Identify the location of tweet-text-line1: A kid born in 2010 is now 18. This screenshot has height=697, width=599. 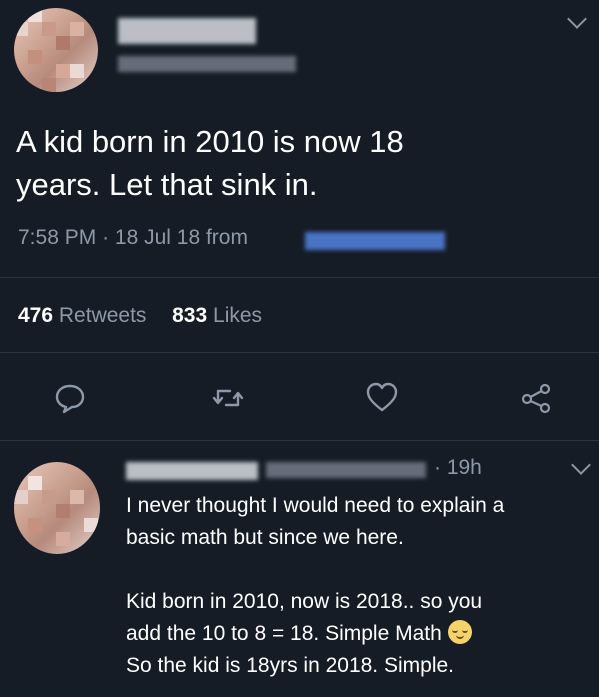
(210, 141).